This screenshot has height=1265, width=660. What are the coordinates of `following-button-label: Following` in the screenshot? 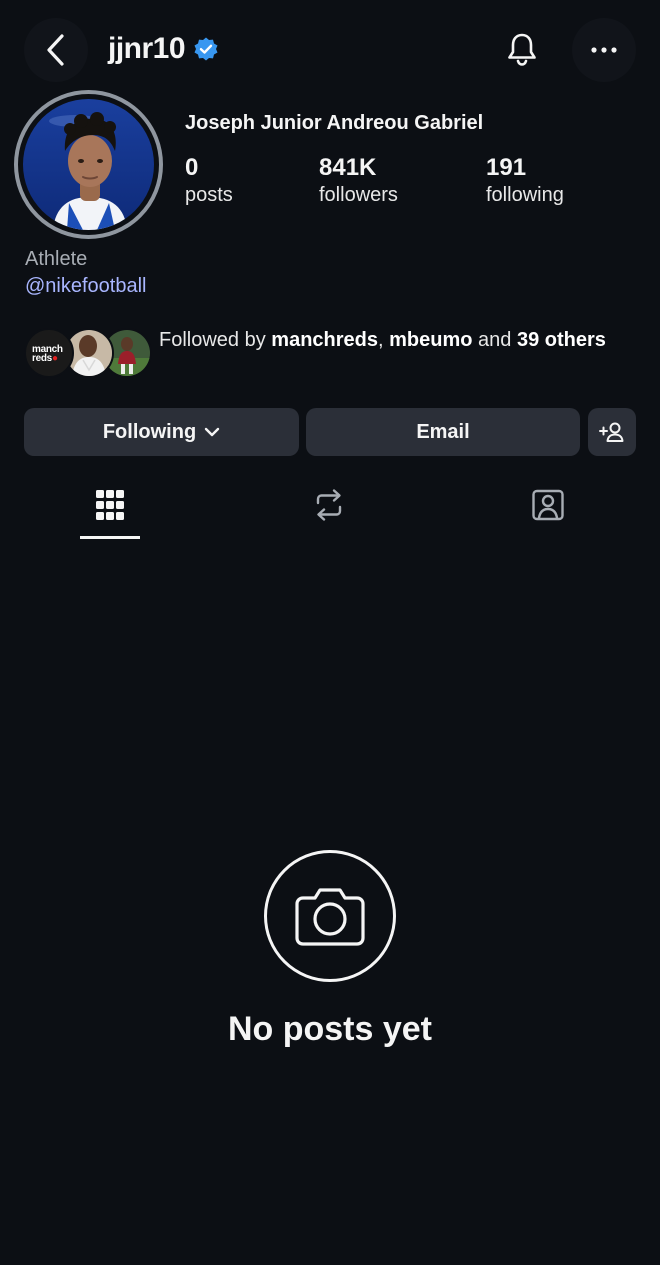 It's located at (149, 431).